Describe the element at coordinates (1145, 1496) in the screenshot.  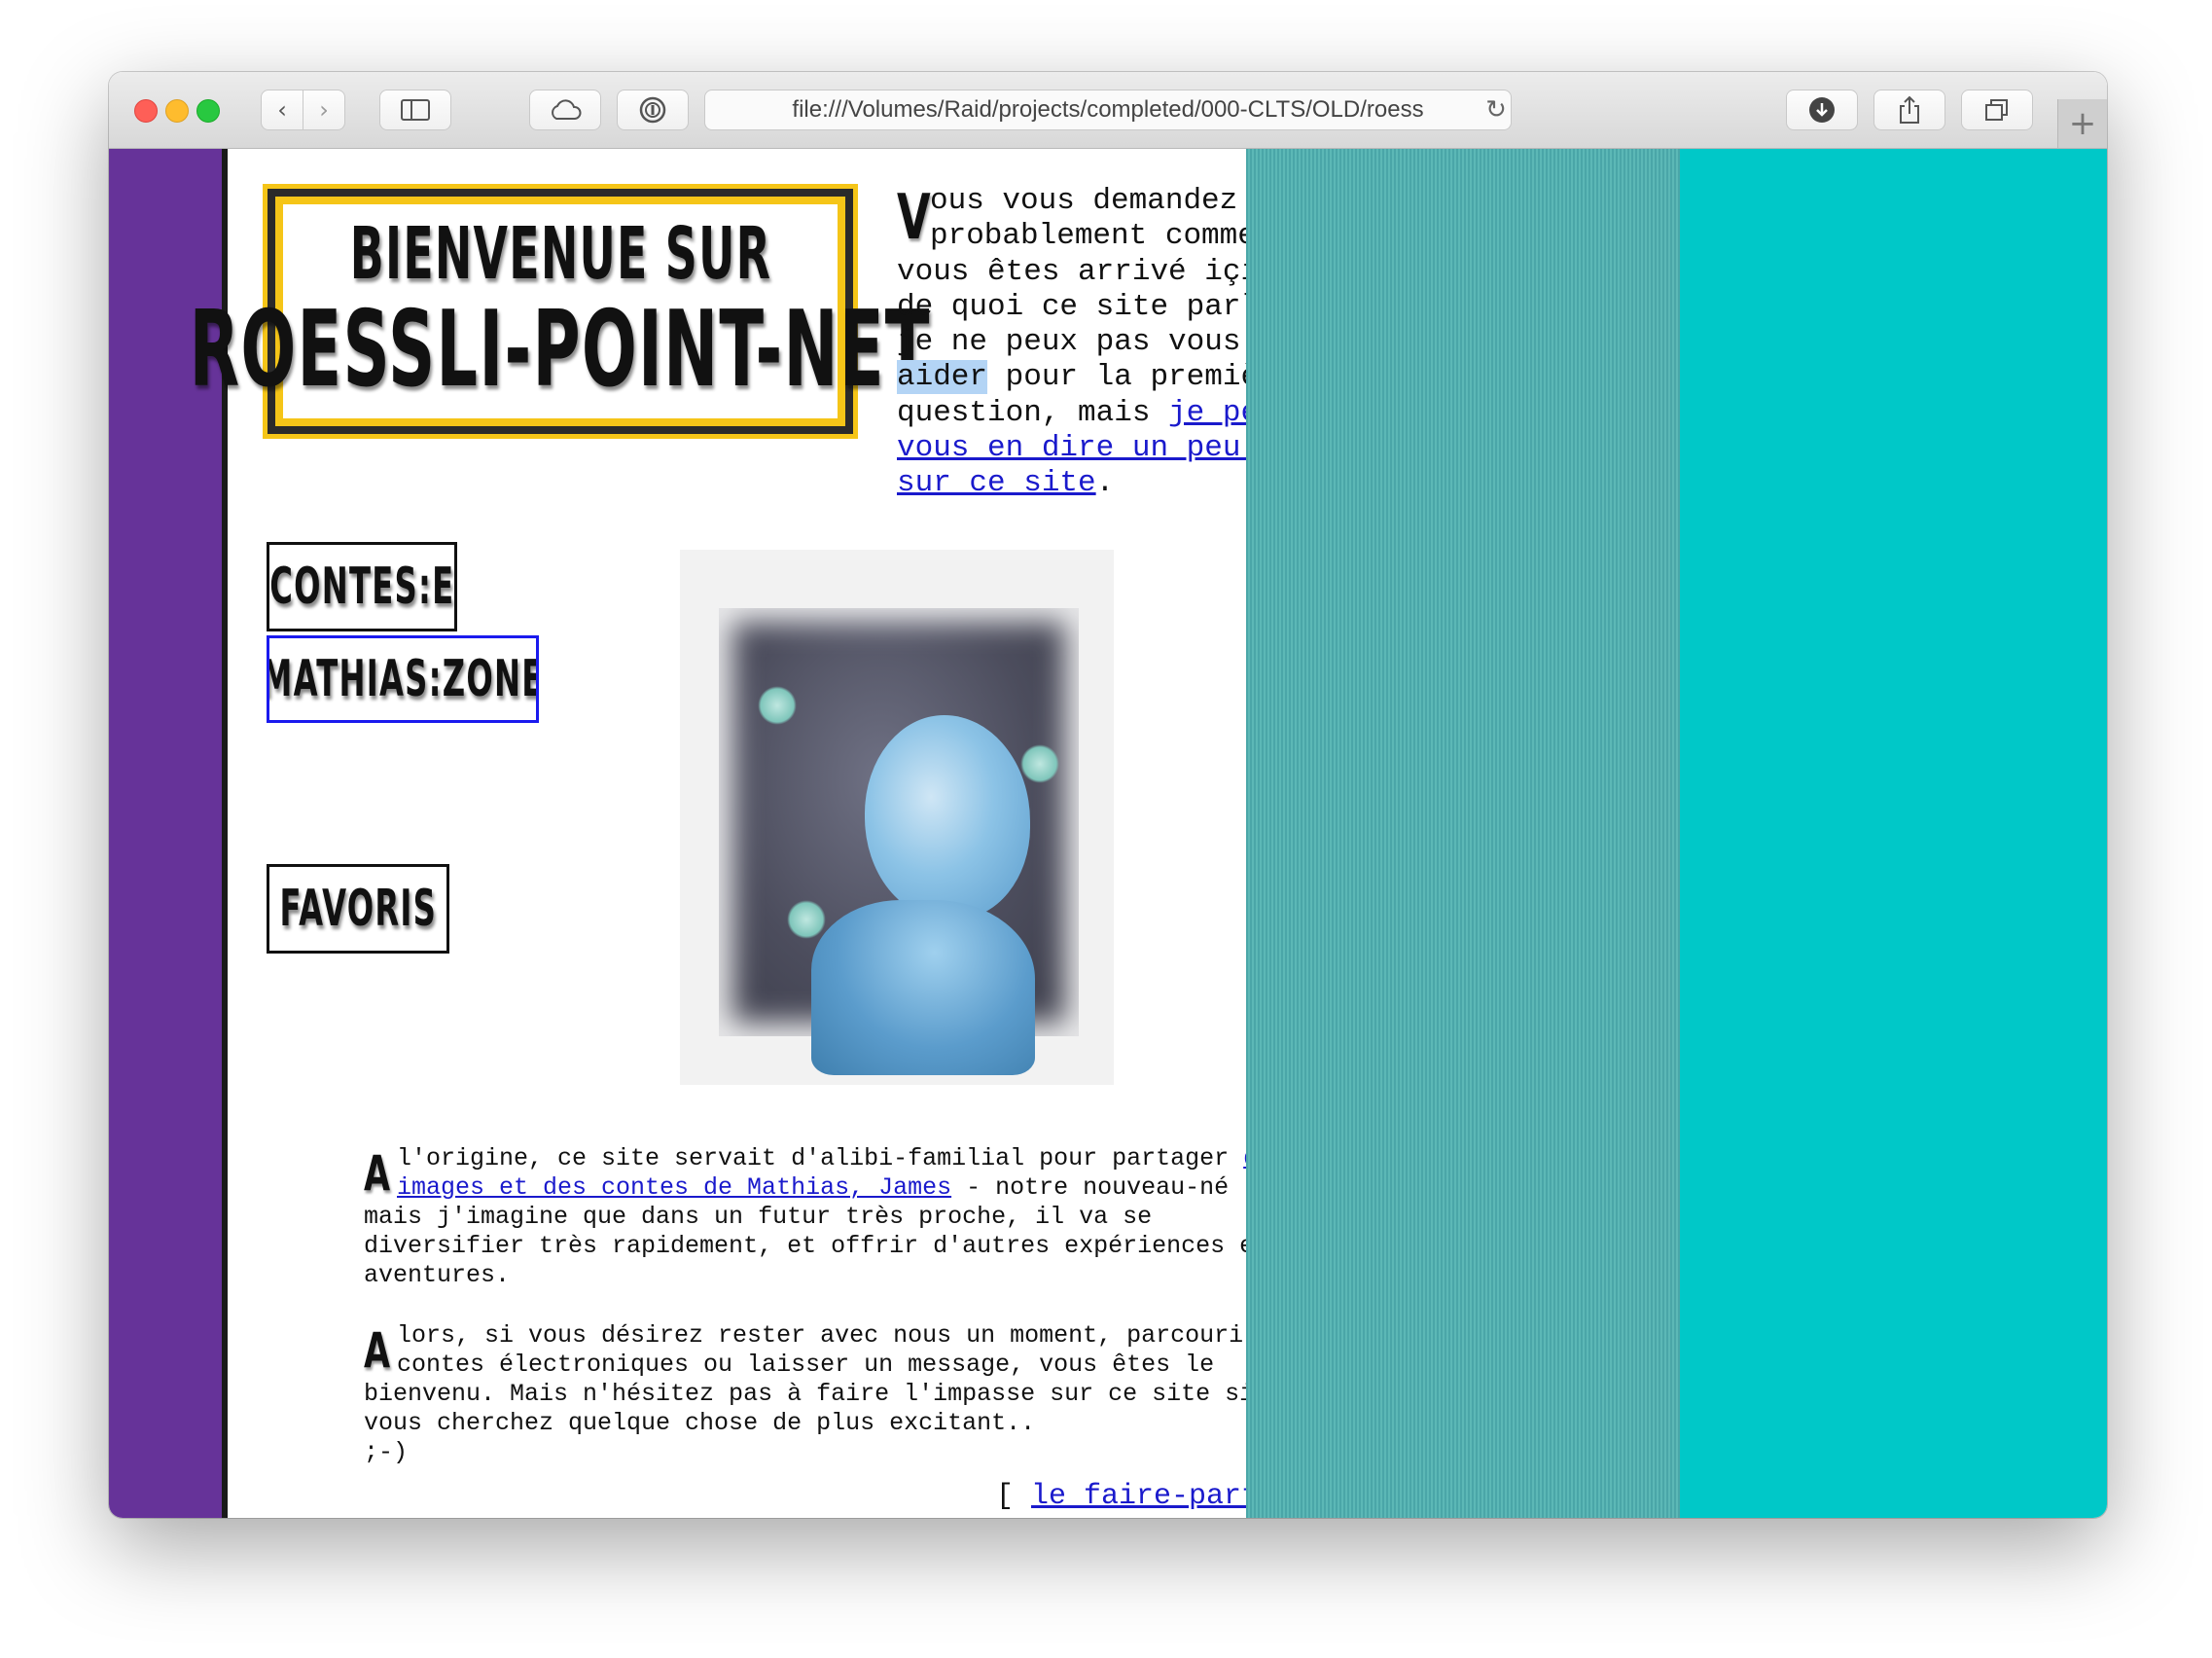
I see `faire-part-link: le faire-part` at that location.